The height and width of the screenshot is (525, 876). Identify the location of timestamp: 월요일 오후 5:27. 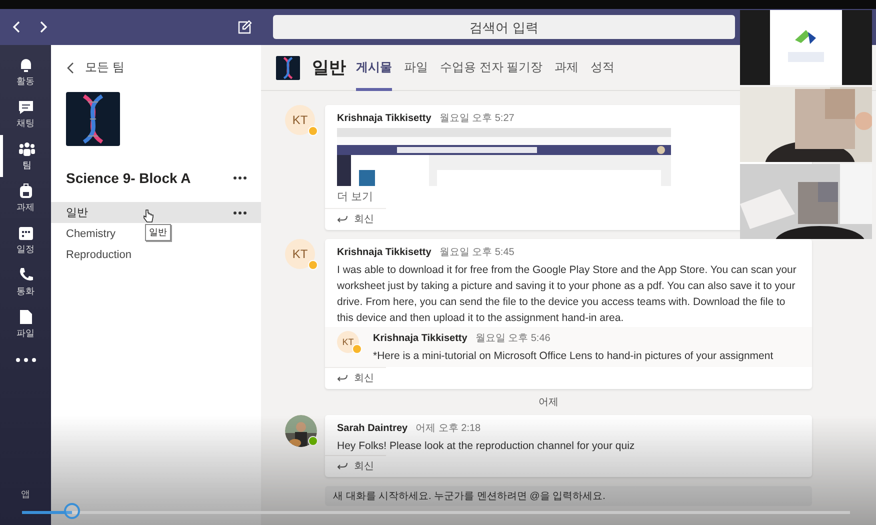
(476, 118).